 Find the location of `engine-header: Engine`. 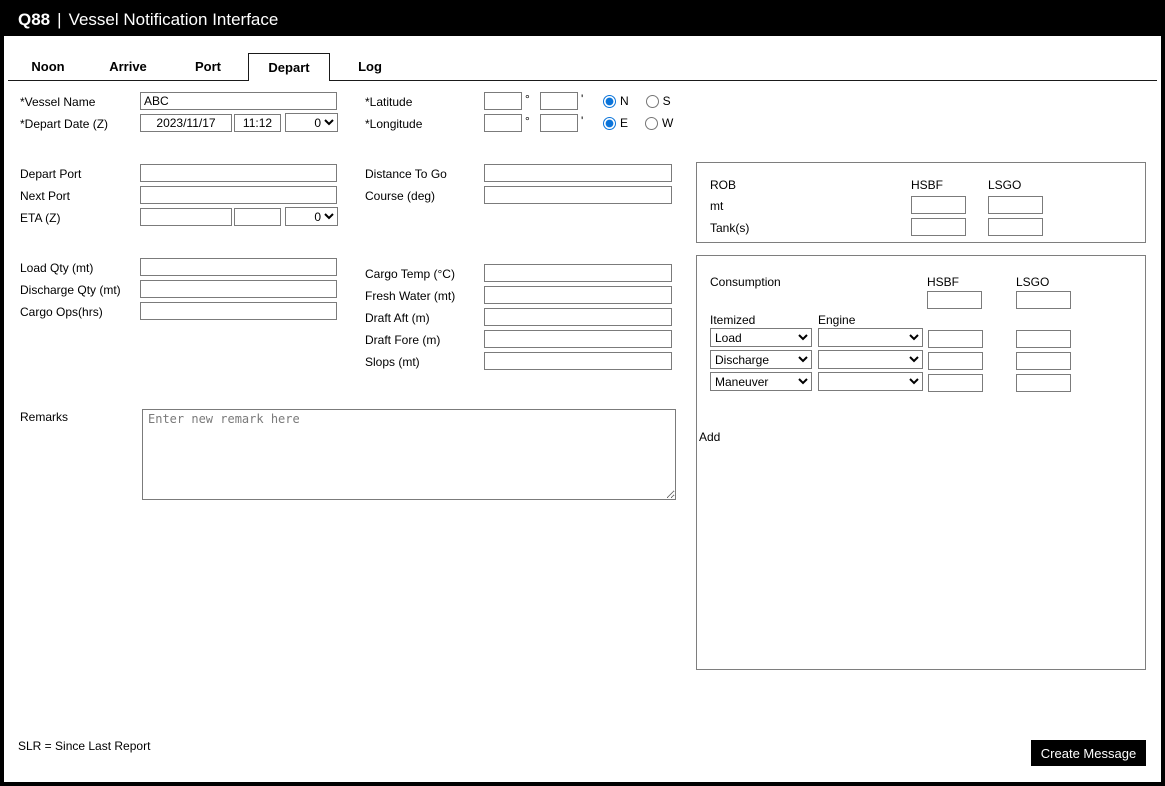

engine-header: Engine is located at coordinates (837, 320).